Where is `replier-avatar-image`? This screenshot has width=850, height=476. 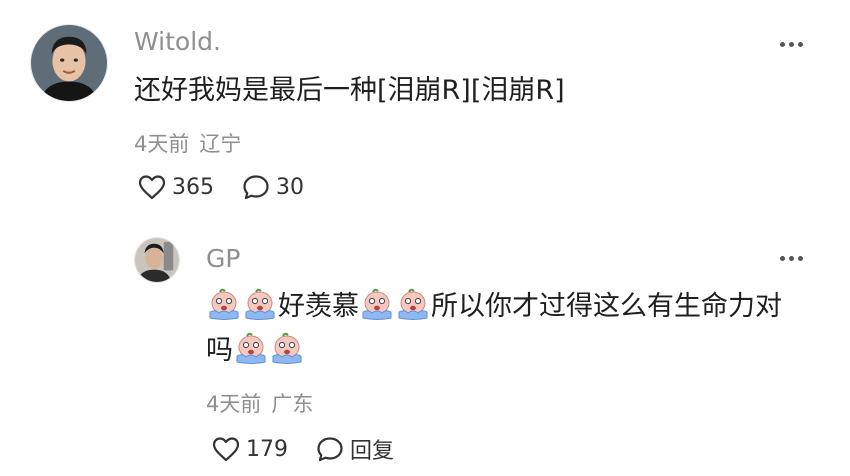 replier-avatar-image is located at coordinates (157, 260).